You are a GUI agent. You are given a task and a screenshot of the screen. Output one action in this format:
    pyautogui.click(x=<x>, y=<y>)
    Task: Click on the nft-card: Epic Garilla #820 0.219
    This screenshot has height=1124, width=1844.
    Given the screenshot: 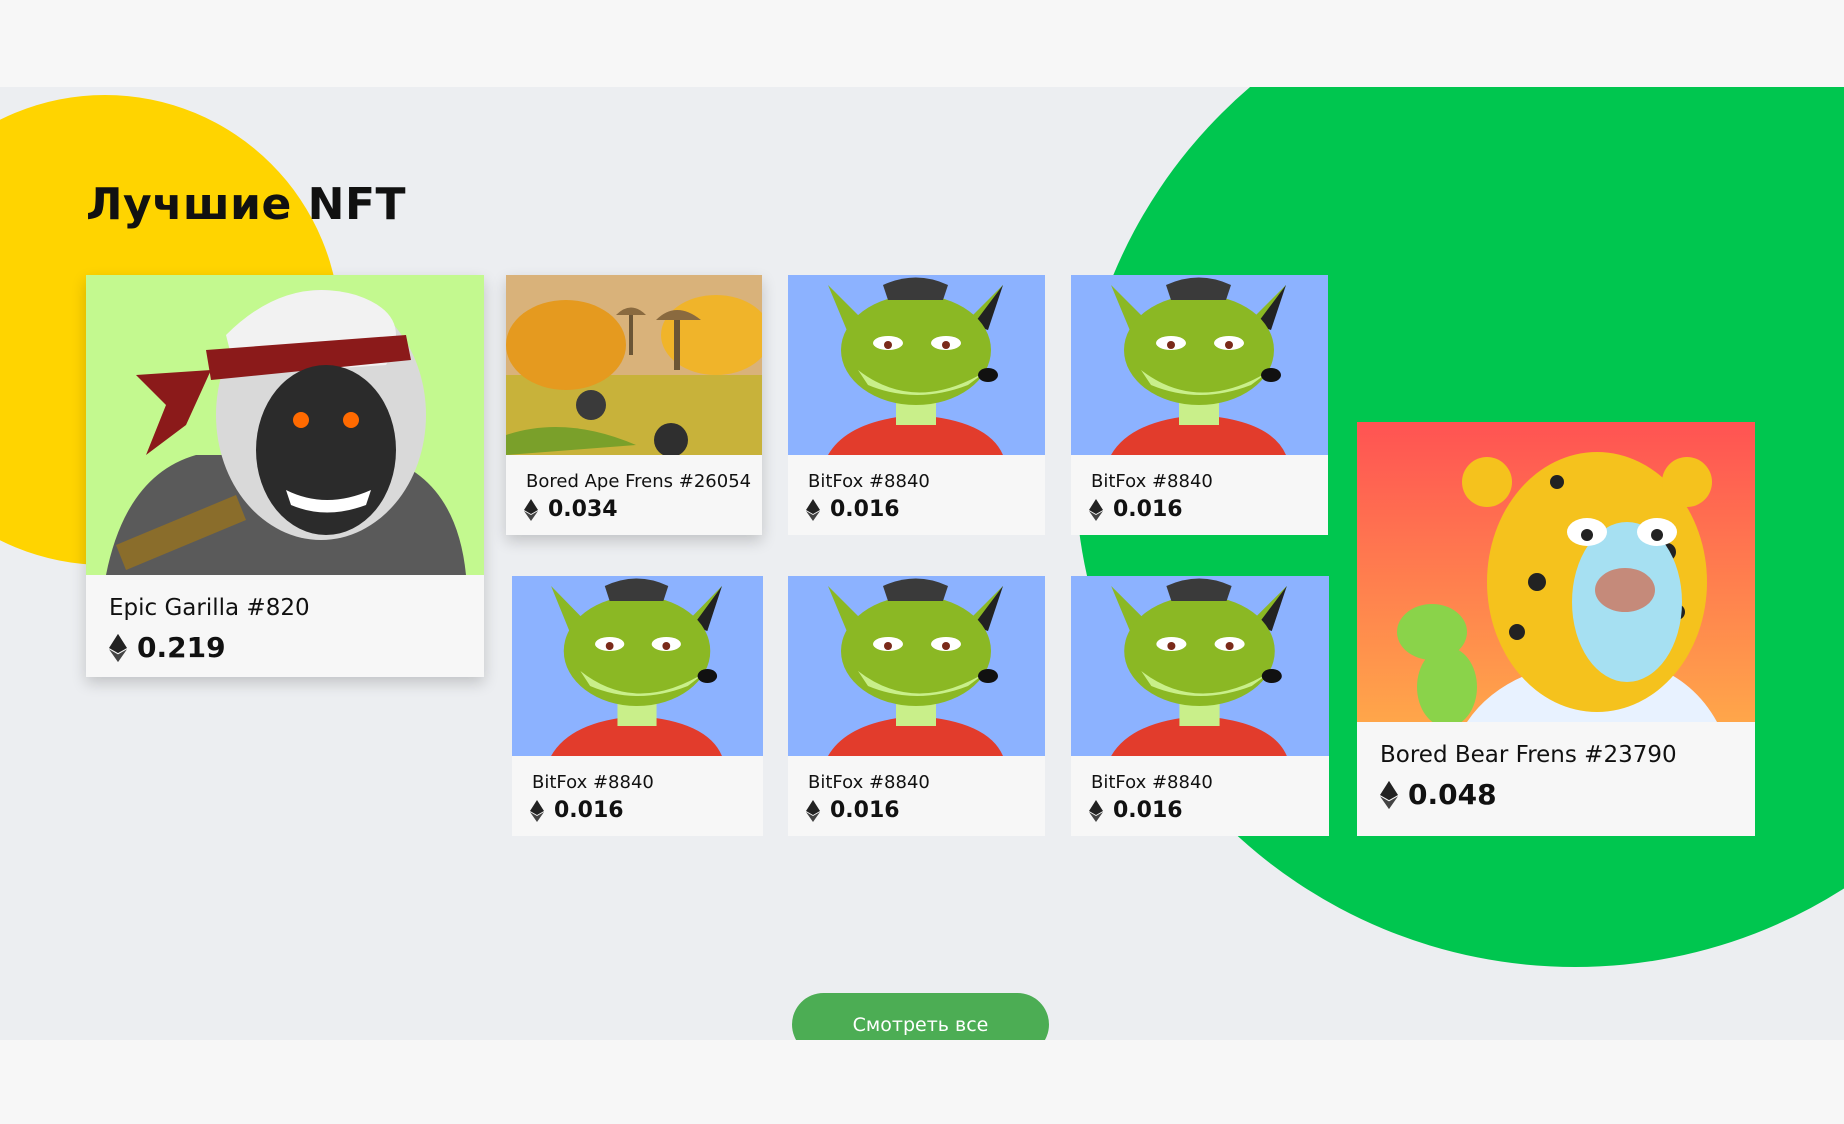 What is the action you would take?
    pyautogui.click(x=285, y=476)
    